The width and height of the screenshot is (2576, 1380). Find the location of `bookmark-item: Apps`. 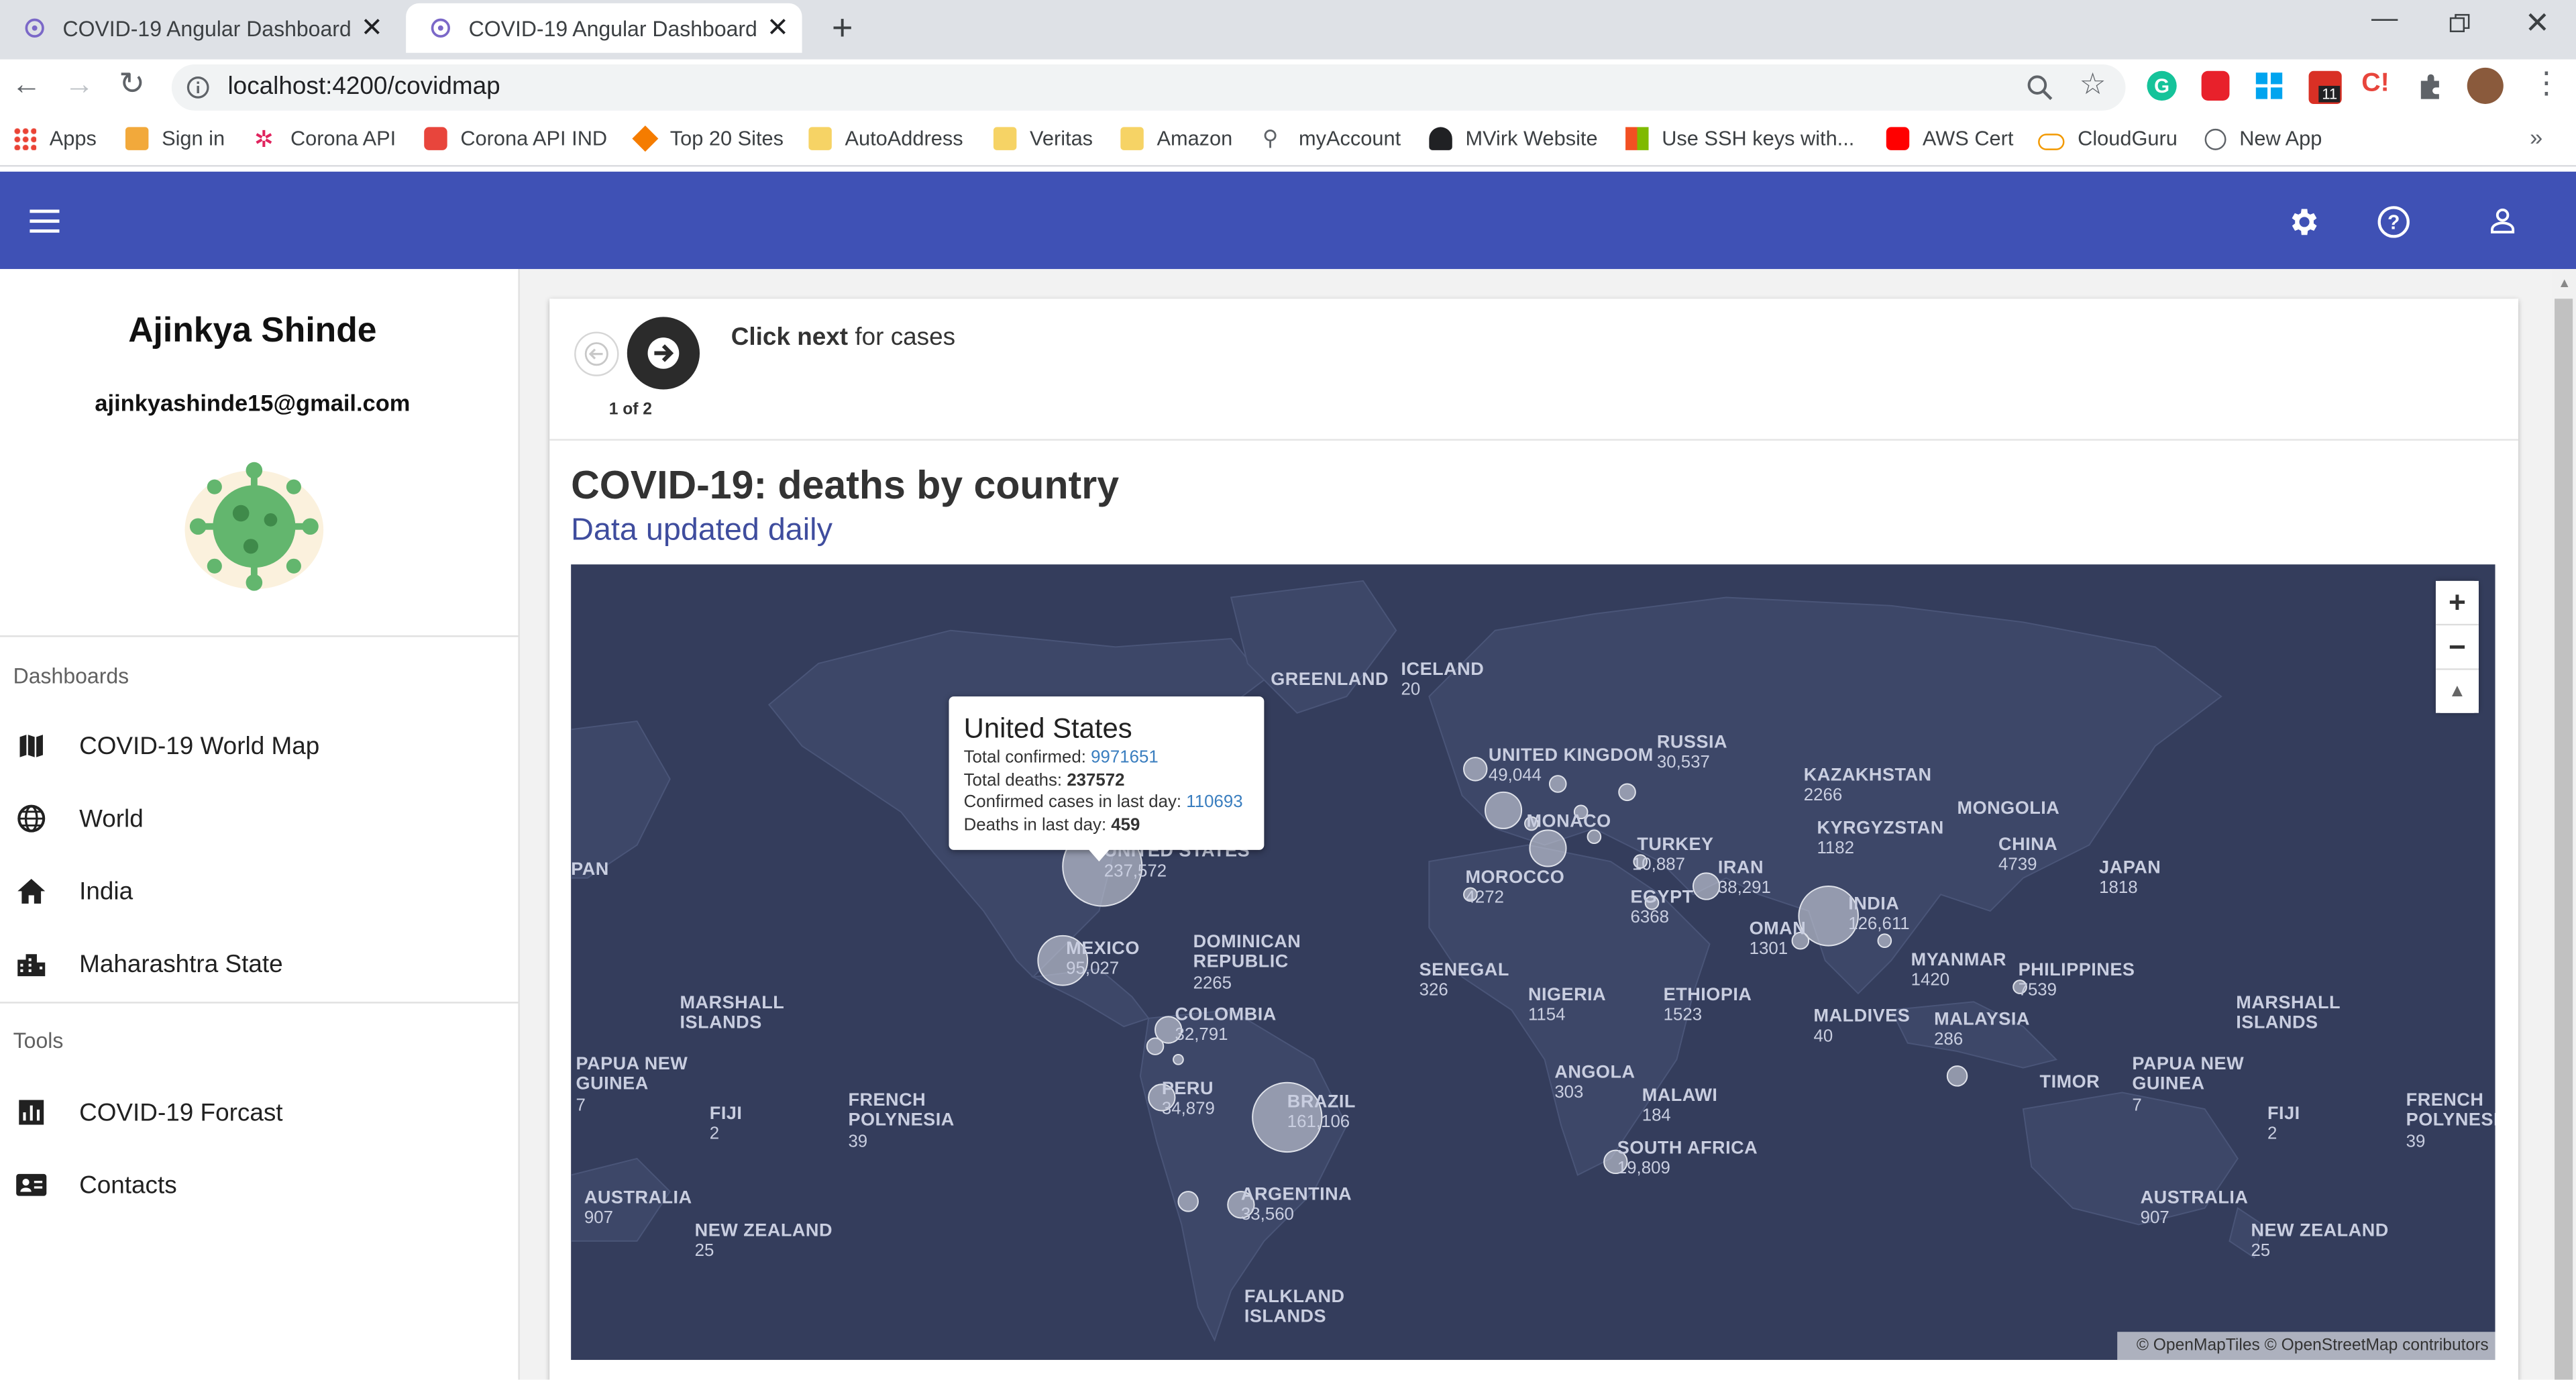

bookmark-item: Apps is located at coordinates (55, 138).